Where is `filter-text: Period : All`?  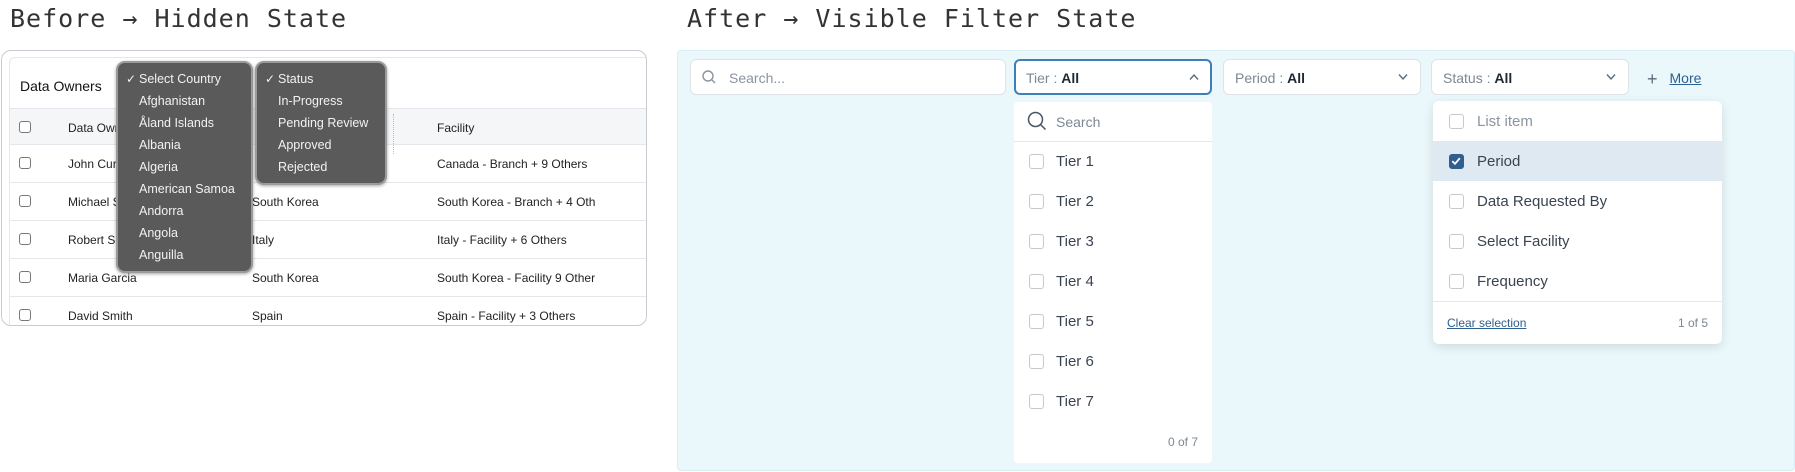
filter-text: Period : All is located at coordinates (1270, 78).